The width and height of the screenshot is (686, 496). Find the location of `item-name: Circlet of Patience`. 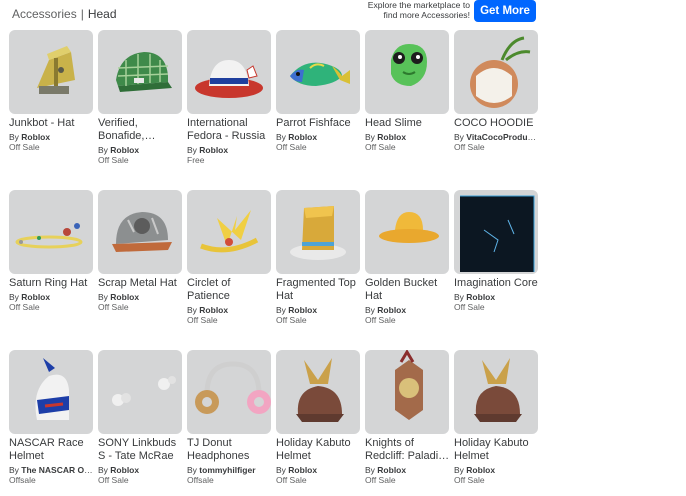

item-name: Circlet of Patience is located at coordinates (230, 290).